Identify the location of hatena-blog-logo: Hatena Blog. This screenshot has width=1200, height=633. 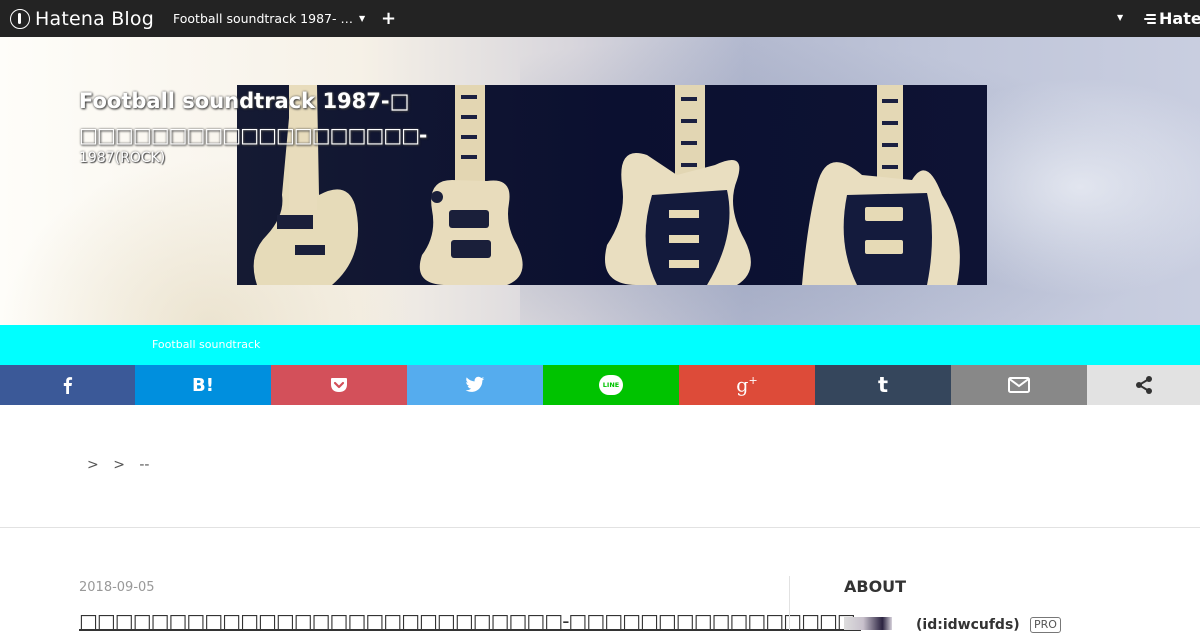
(82, 19).